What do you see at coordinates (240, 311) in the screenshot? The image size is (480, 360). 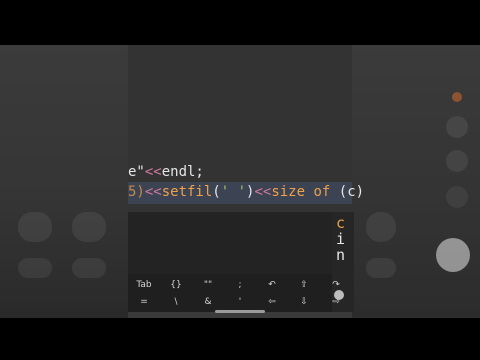 I see `home-indicator` at bounding box center [240, 311].